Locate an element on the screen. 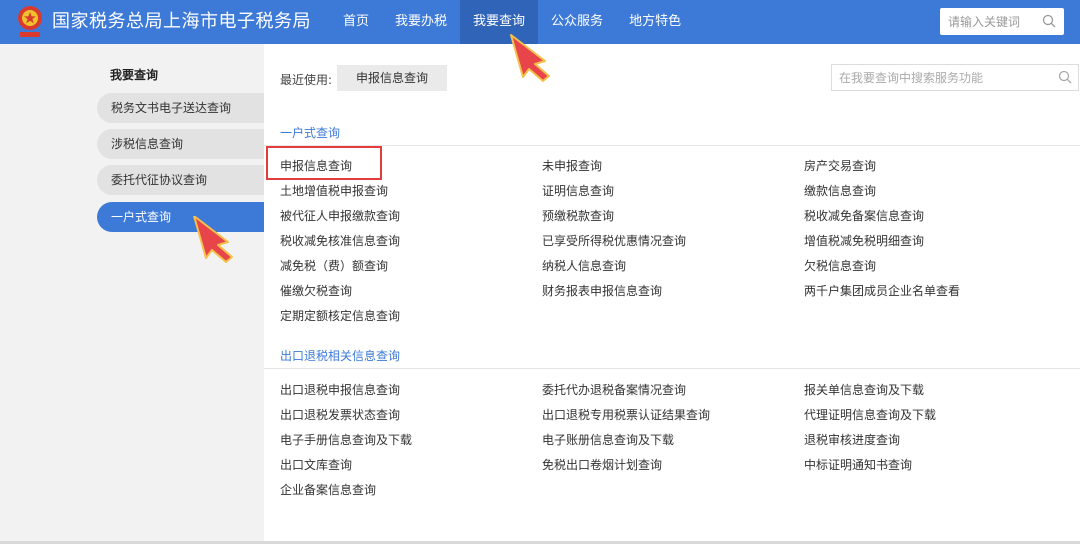  nav-local-feature: 地方特色 is located at coordinates (655, 22).